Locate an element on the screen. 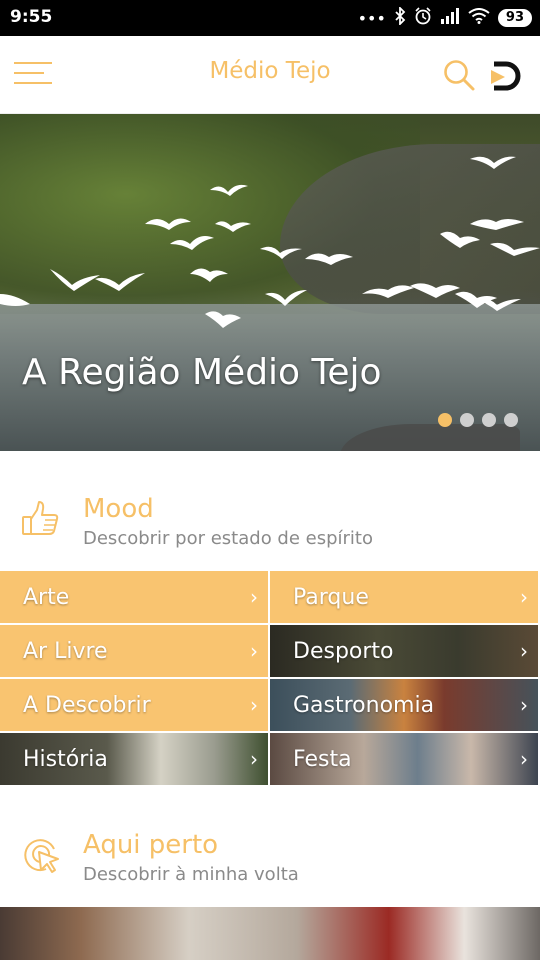 Image resolution: width=540 pixels, height=960 pixels. mood-tile-ar-livre: Ar Livre › is located at coordinates (134, 651).